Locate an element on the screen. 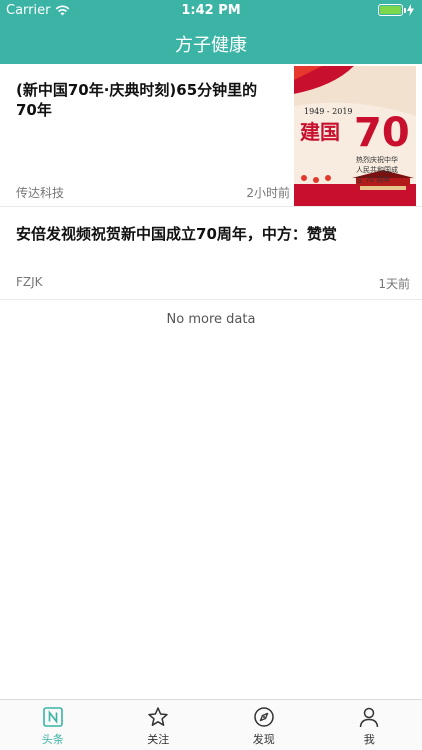 The height and width of the screenshot is (750, 422). feed-end-message: No more data is located at coordinates (211, 319).